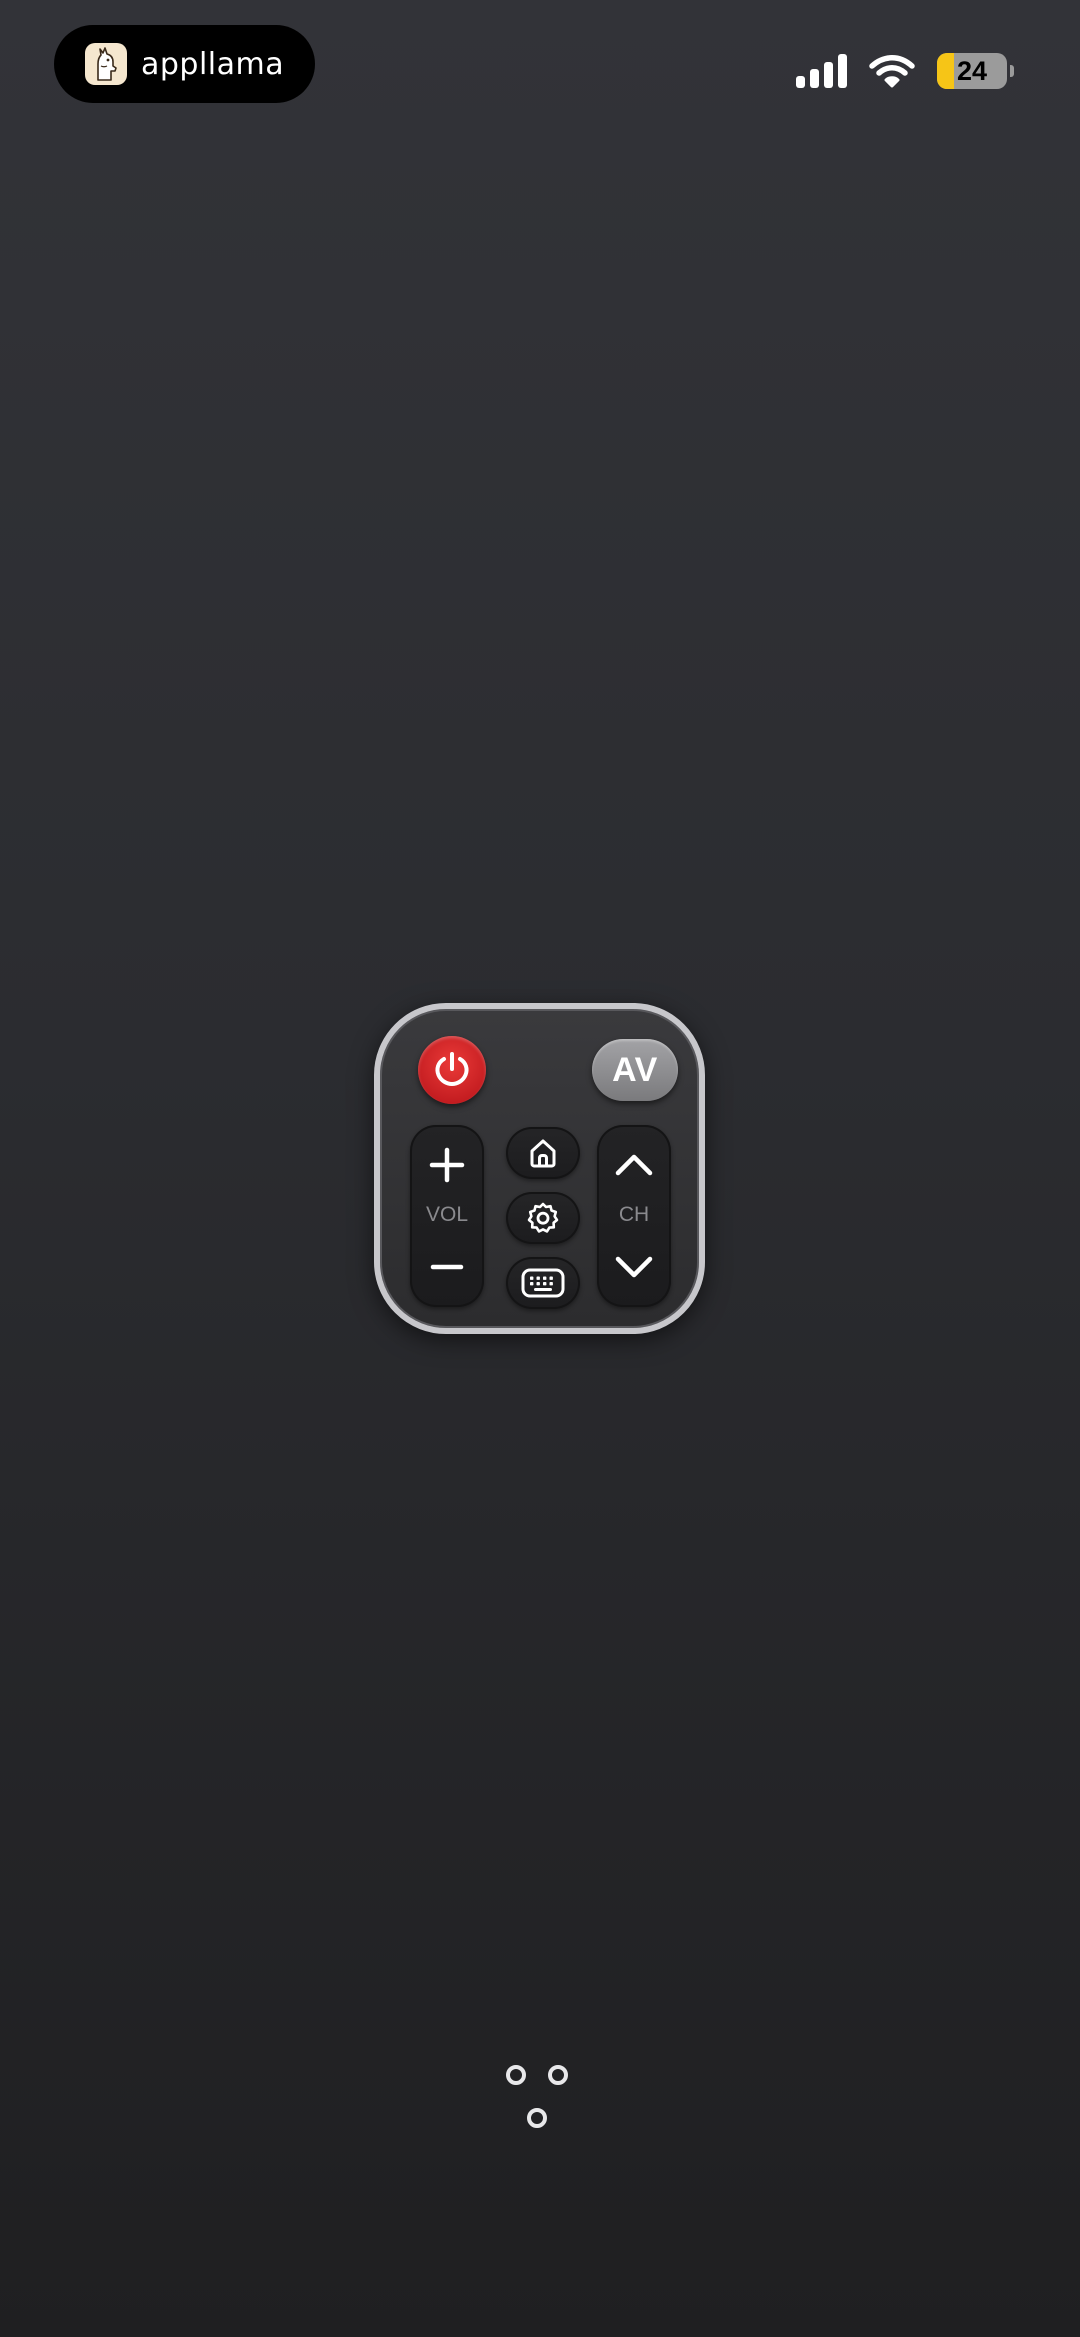  Describe the element at coordinates (540, 2100) in the screenshot. I see `page-indicator-dots` at that location.